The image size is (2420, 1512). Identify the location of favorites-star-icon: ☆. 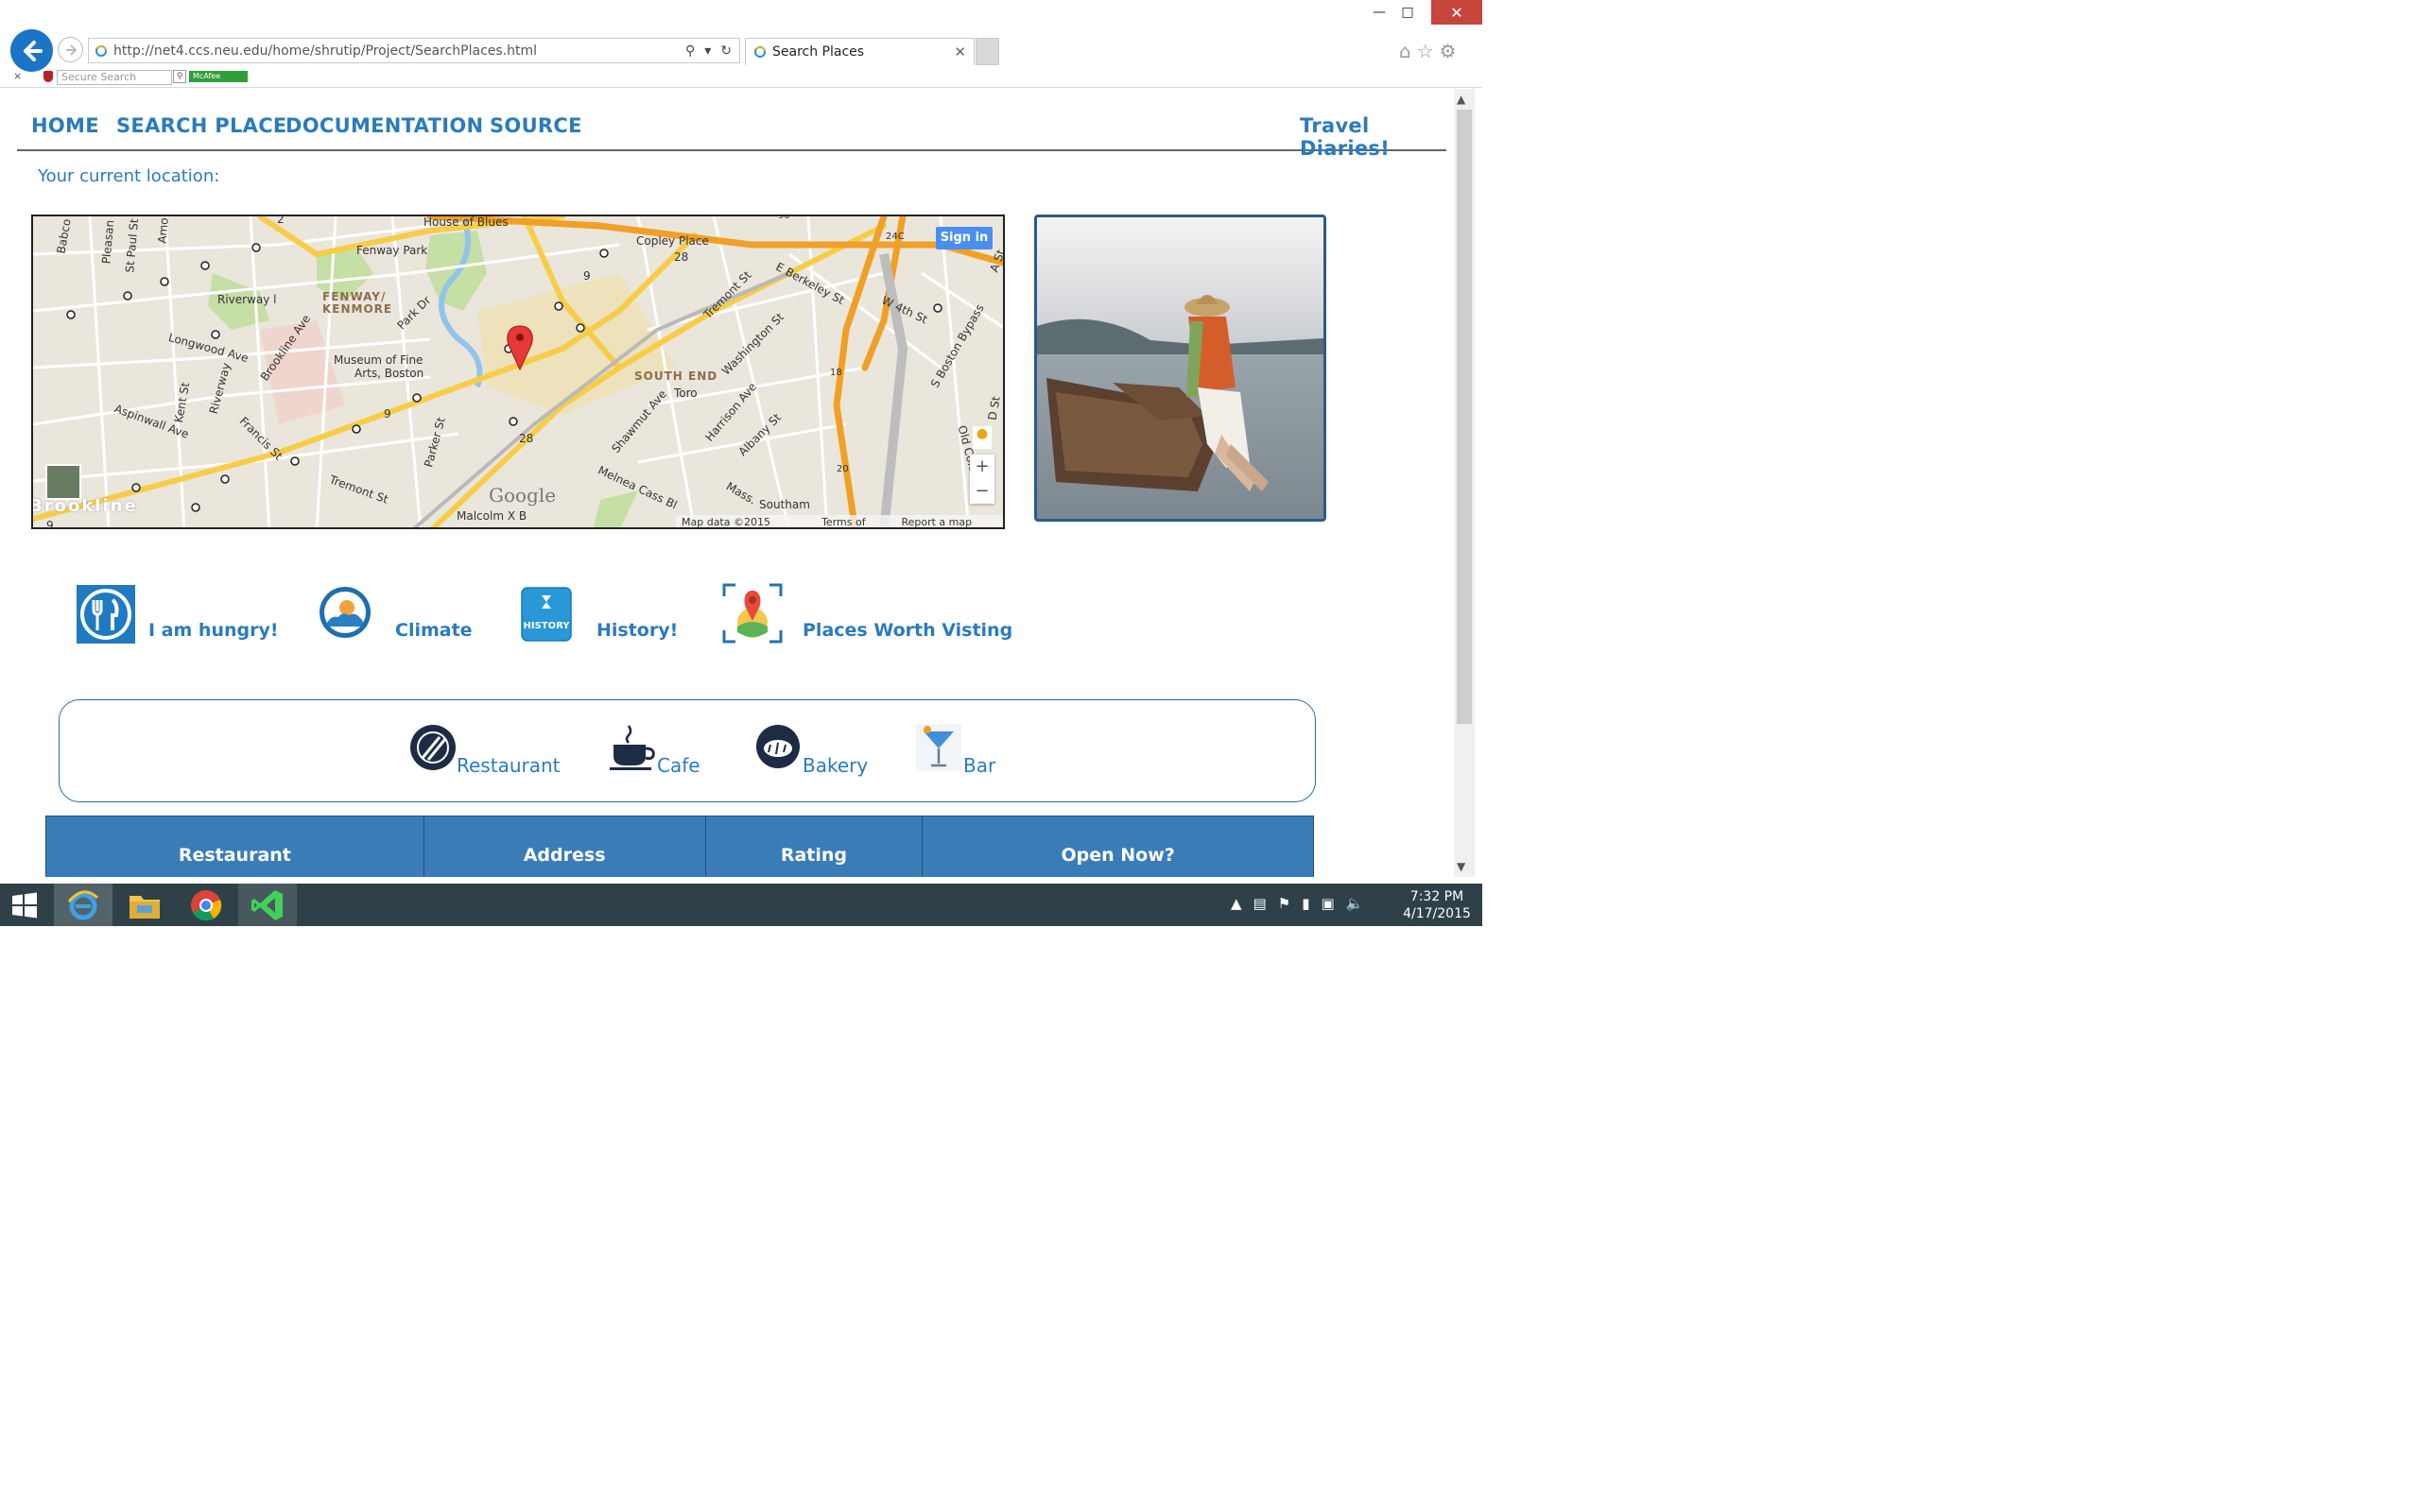
(1425, 51).